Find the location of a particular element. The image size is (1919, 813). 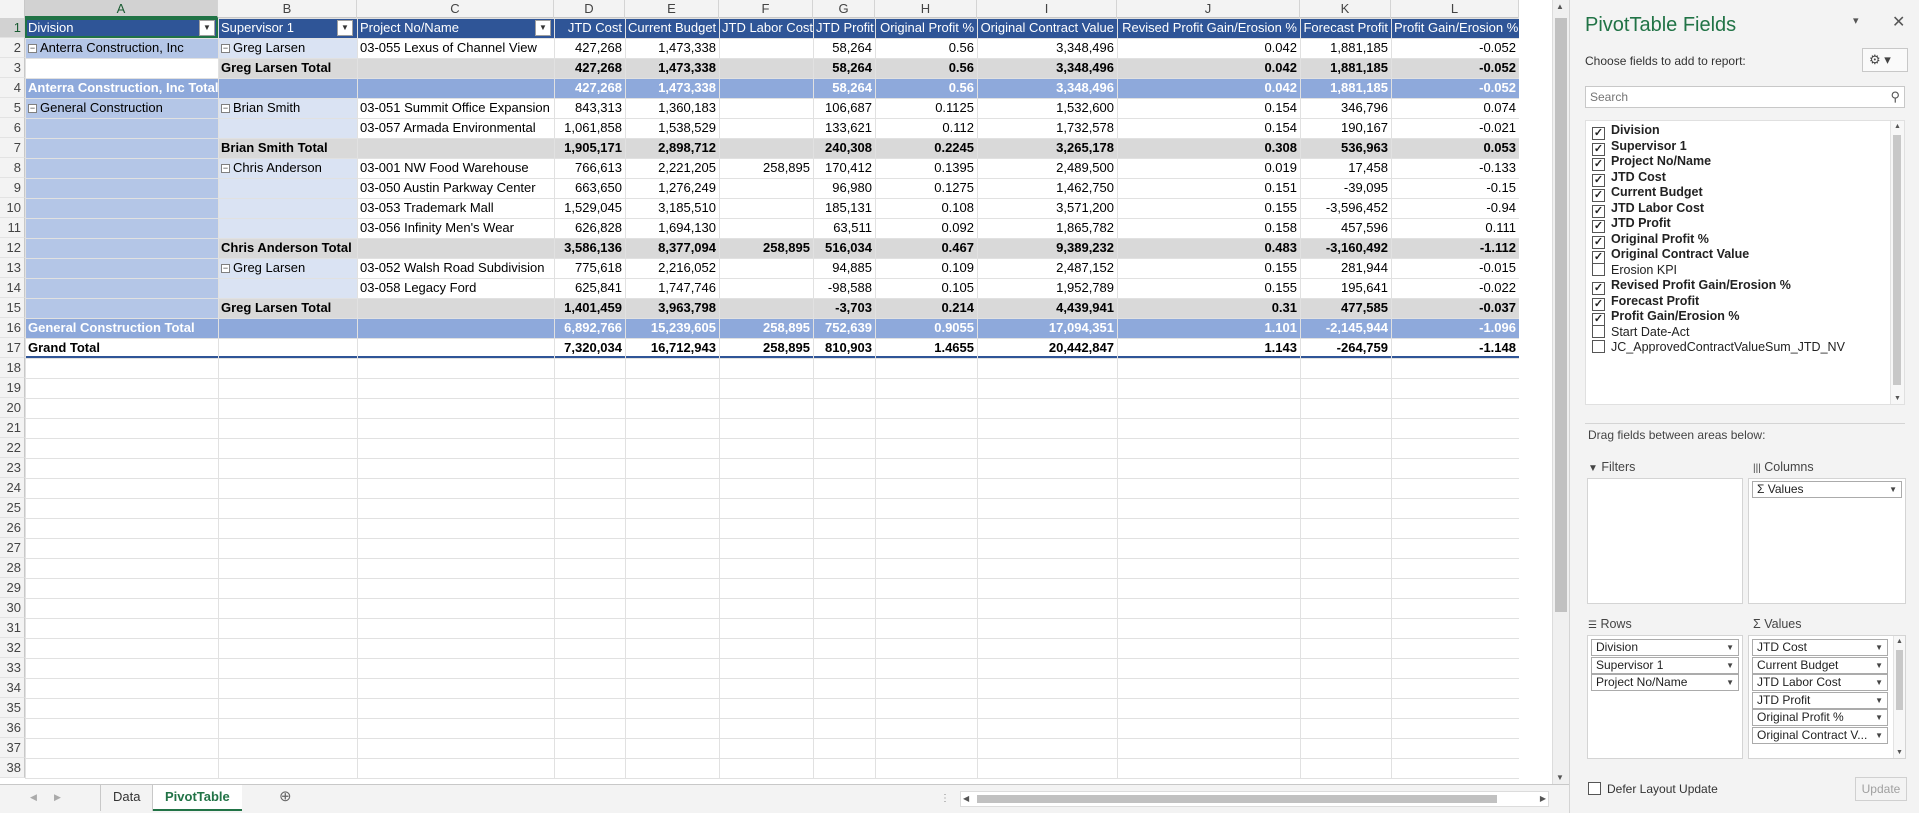

row-header-14: 14 is located at coordinates (12, 288).